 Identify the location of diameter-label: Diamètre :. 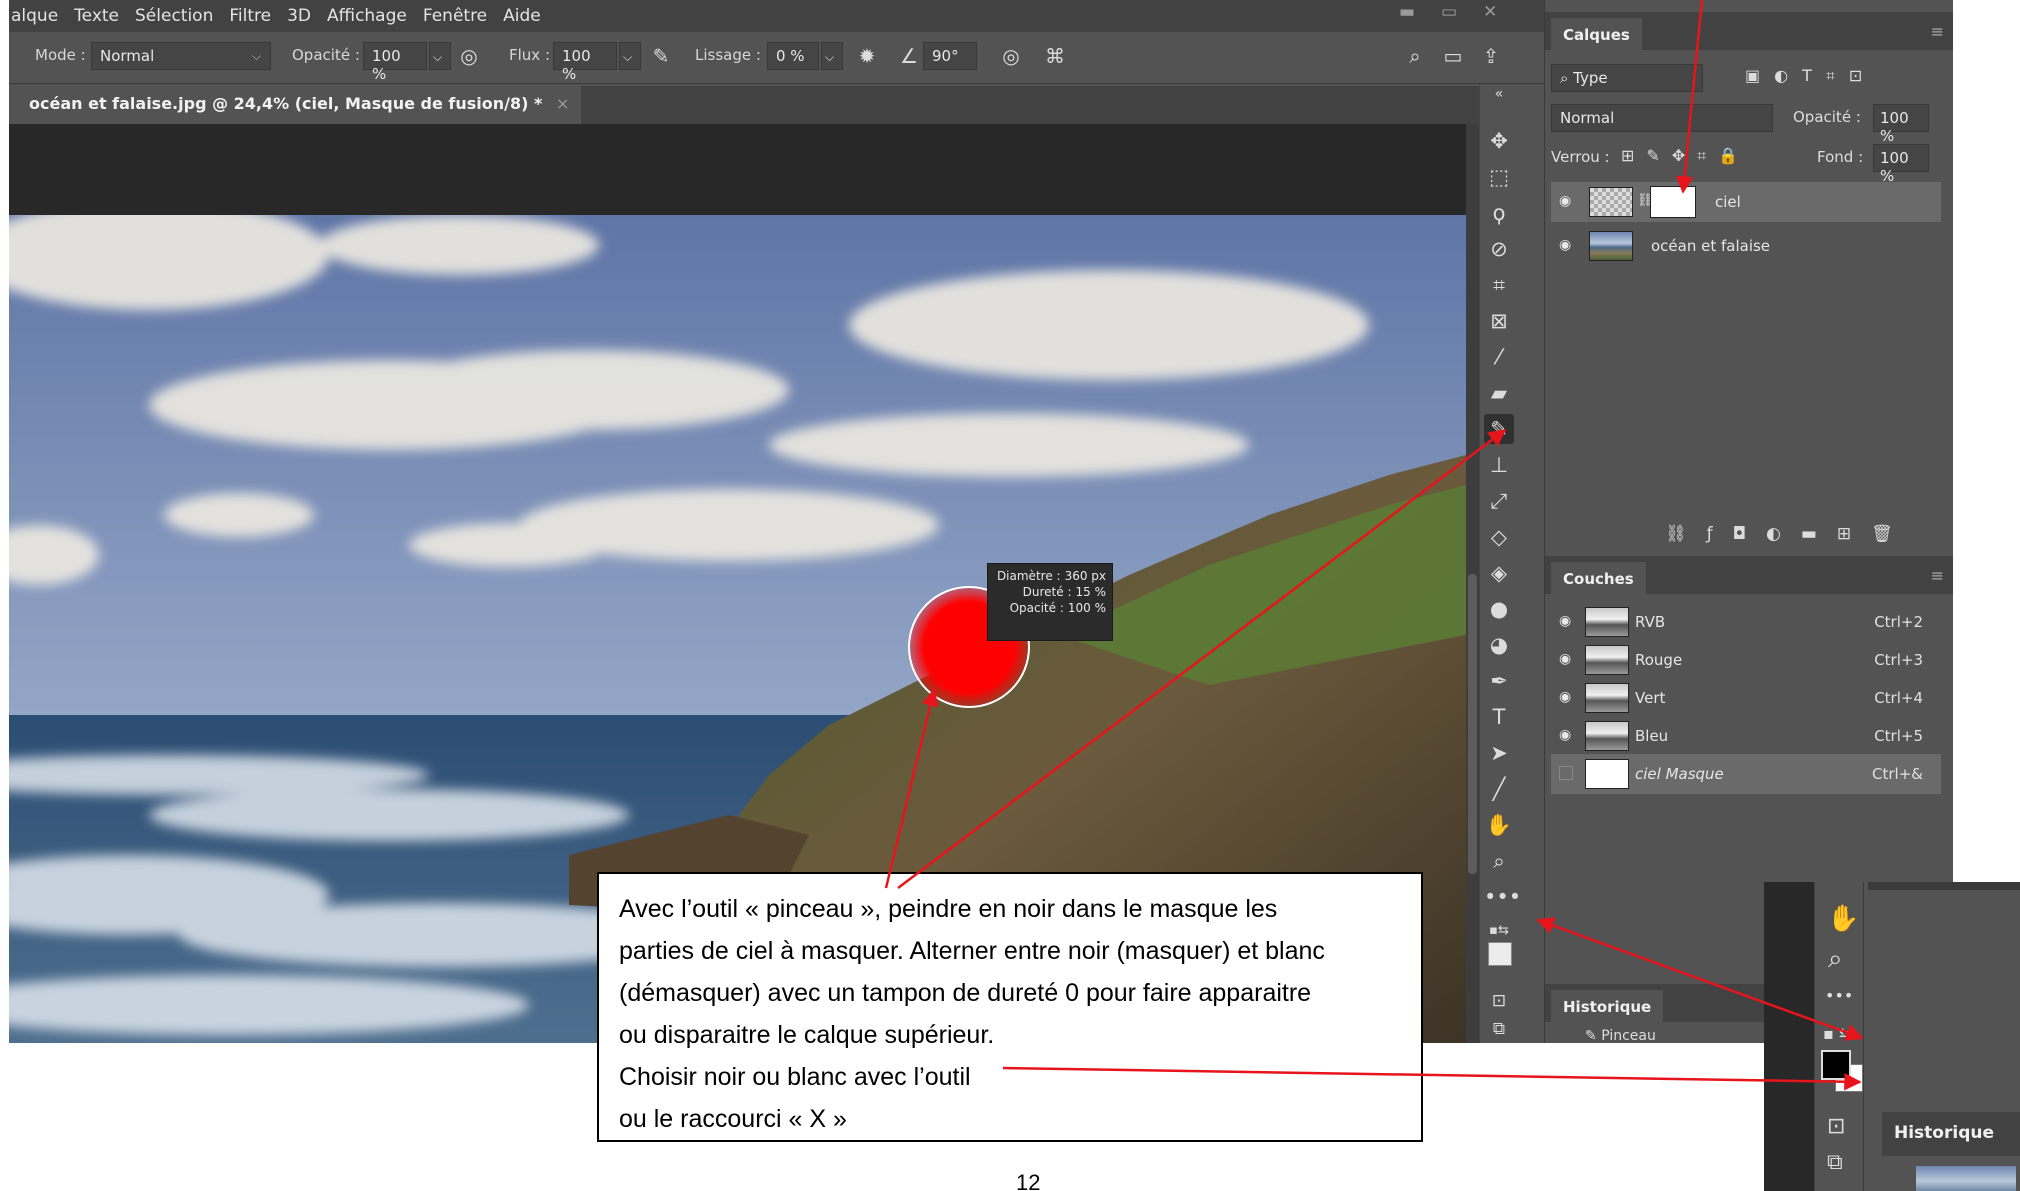
(1028, 576).